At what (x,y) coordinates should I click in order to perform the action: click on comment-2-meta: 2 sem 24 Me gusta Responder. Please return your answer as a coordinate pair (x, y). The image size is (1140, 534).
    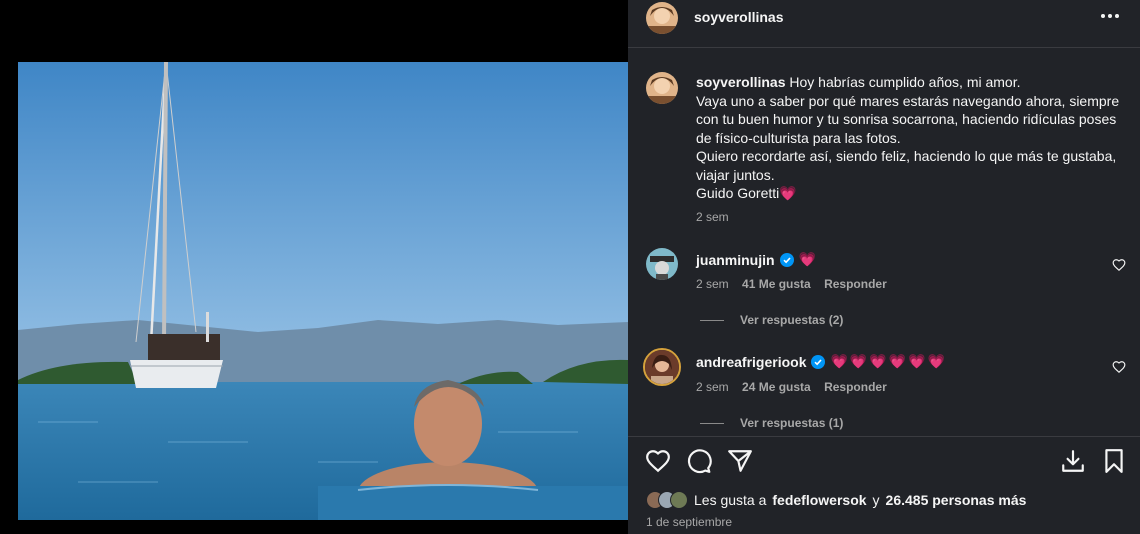
    Looking at the image, I should click on (791, 387).